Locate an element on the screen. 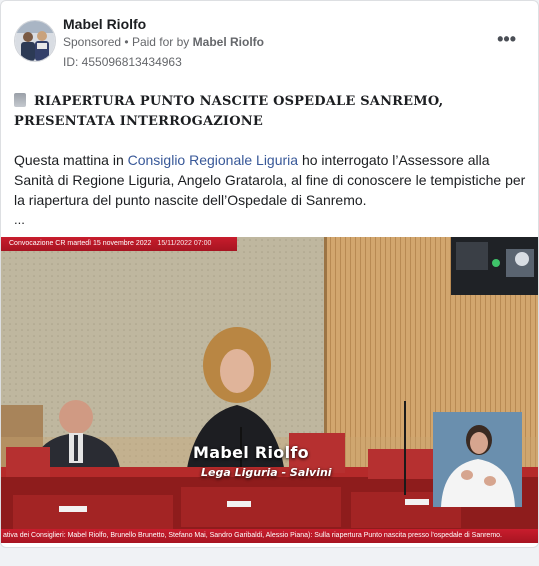  paid-for-name: Mabel Riolfo is located at coordinates (228, 42).